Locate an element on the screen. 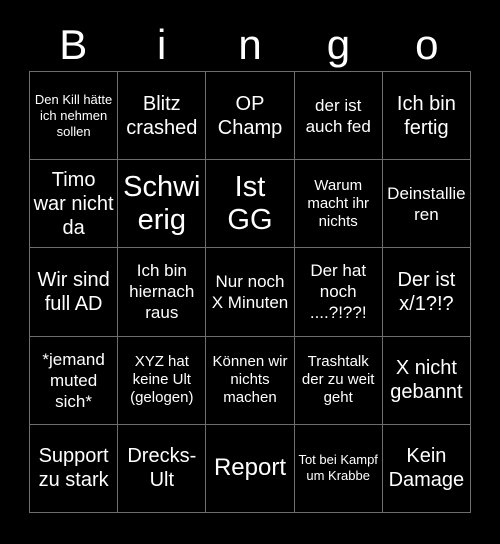 Image resolution: width=500 pixels, height=544 pixels. bingo-title-letter-n-label: n is located at coordinates (250, 44).